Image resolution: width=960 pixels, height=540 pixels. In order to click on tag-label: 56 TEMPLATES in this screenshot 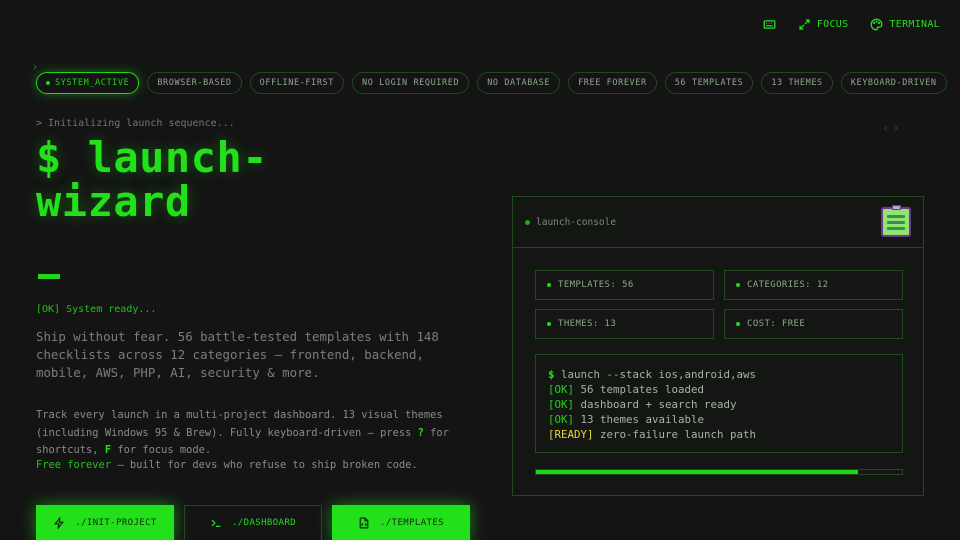, I will do `click(709, 83)`.